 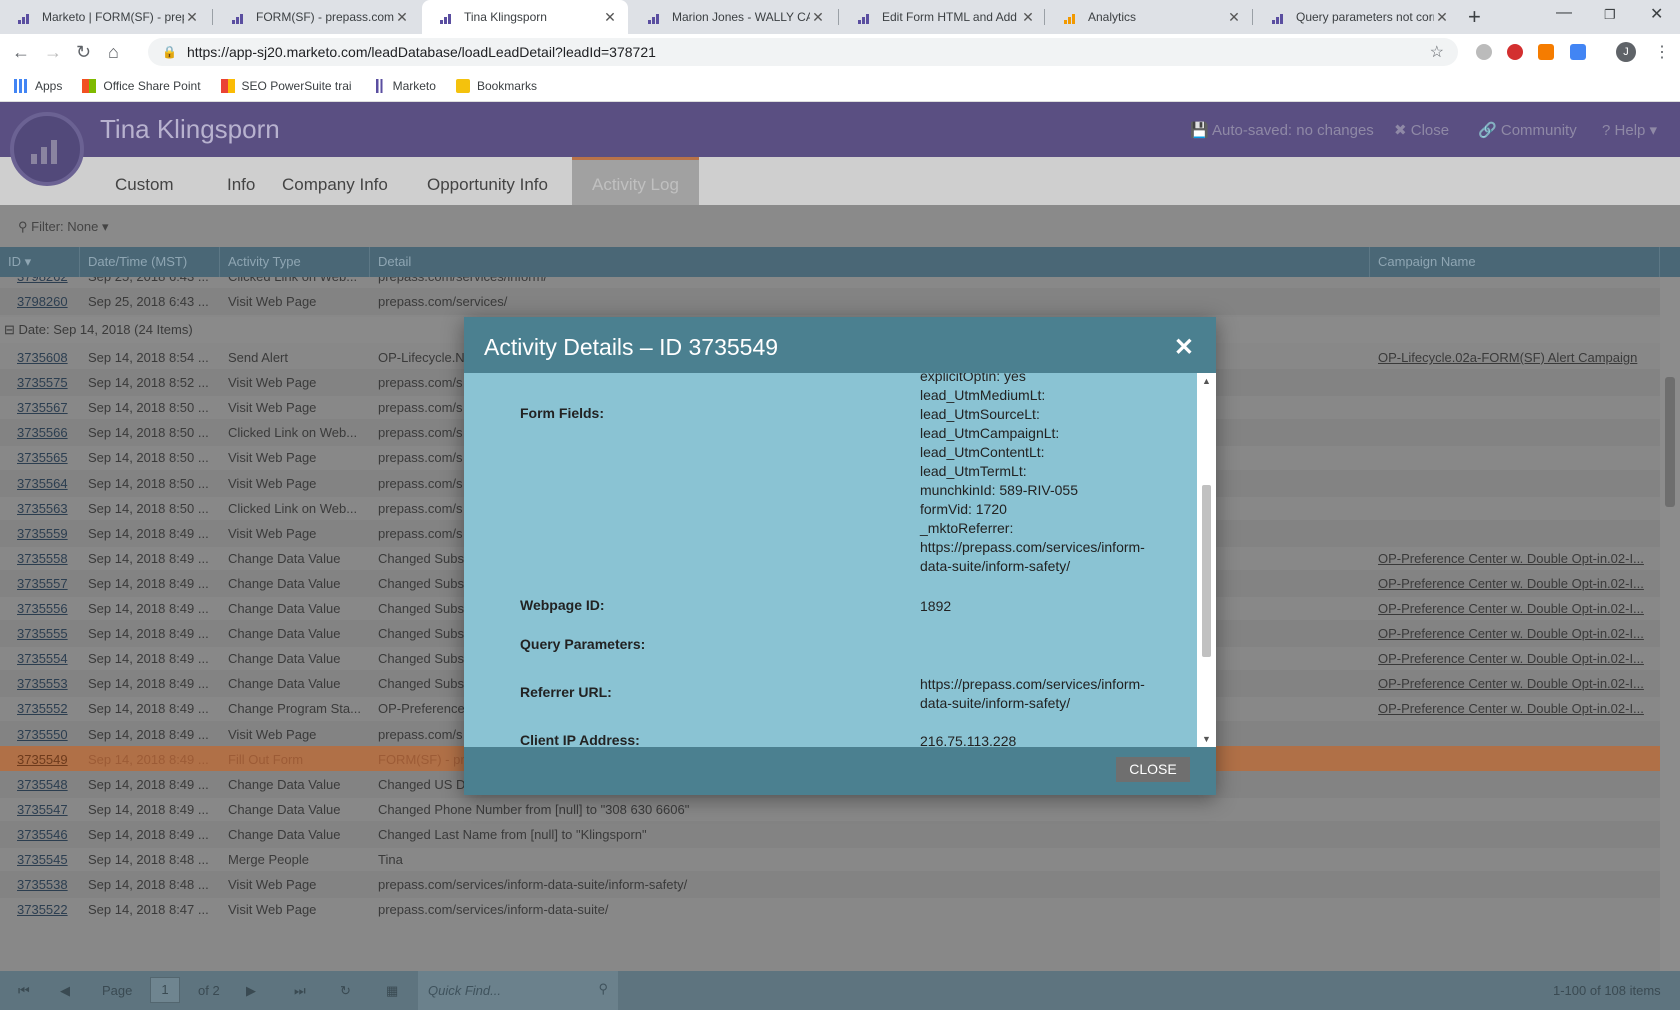 I want to click on help-link: ? Help ▾, so click(x=1629, y=130).